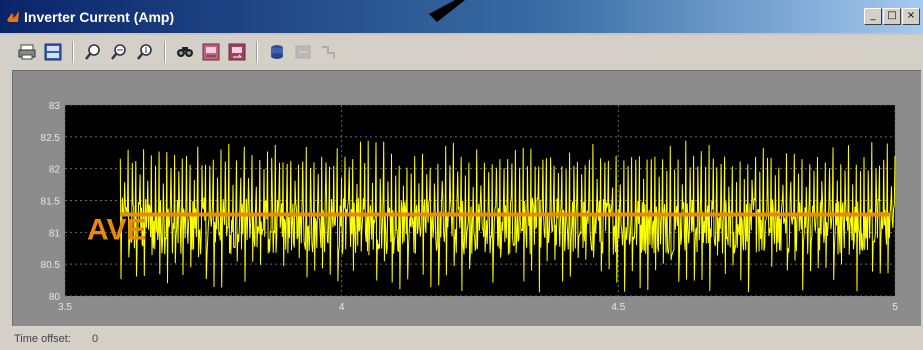 Image resolution: width=923 pixels, height=350 pixels. What do you see at coordinates (93, 52) in the screenshot?
I see `zoom-icon` at bounding box center [93, 52].